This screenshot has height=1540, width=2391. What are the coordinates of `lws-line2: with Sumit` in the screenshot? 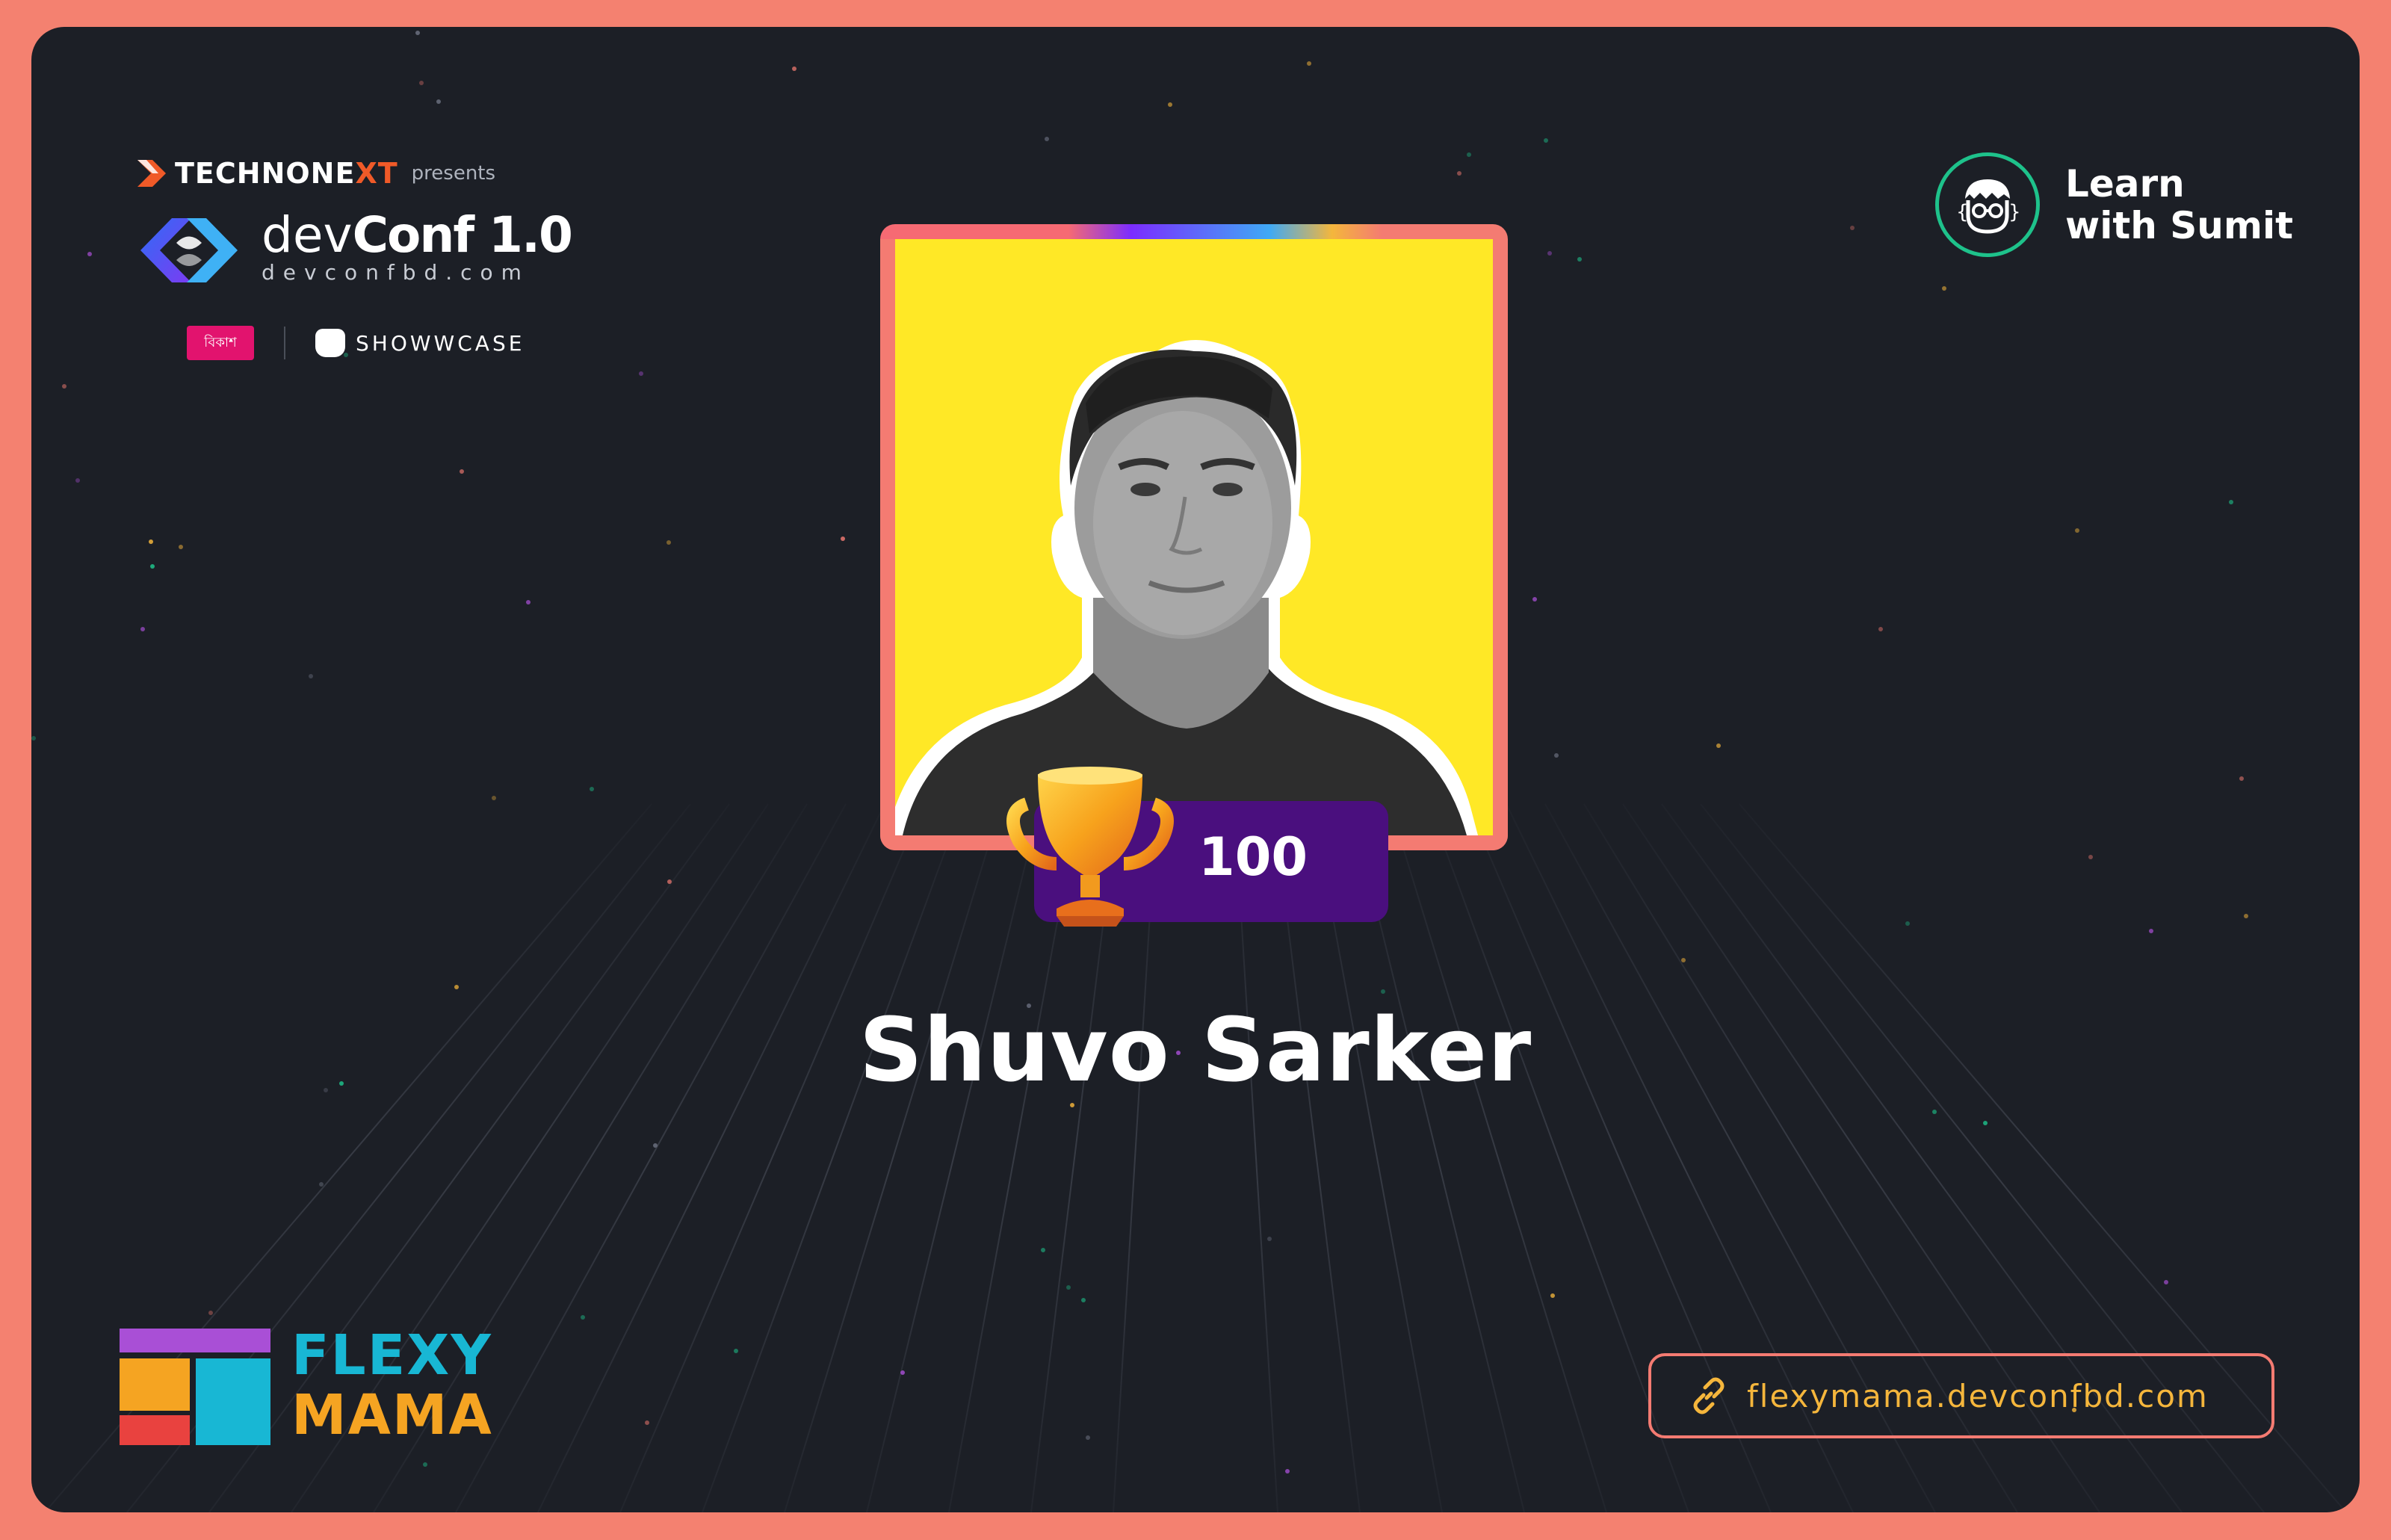 It's located at (2179, 225).